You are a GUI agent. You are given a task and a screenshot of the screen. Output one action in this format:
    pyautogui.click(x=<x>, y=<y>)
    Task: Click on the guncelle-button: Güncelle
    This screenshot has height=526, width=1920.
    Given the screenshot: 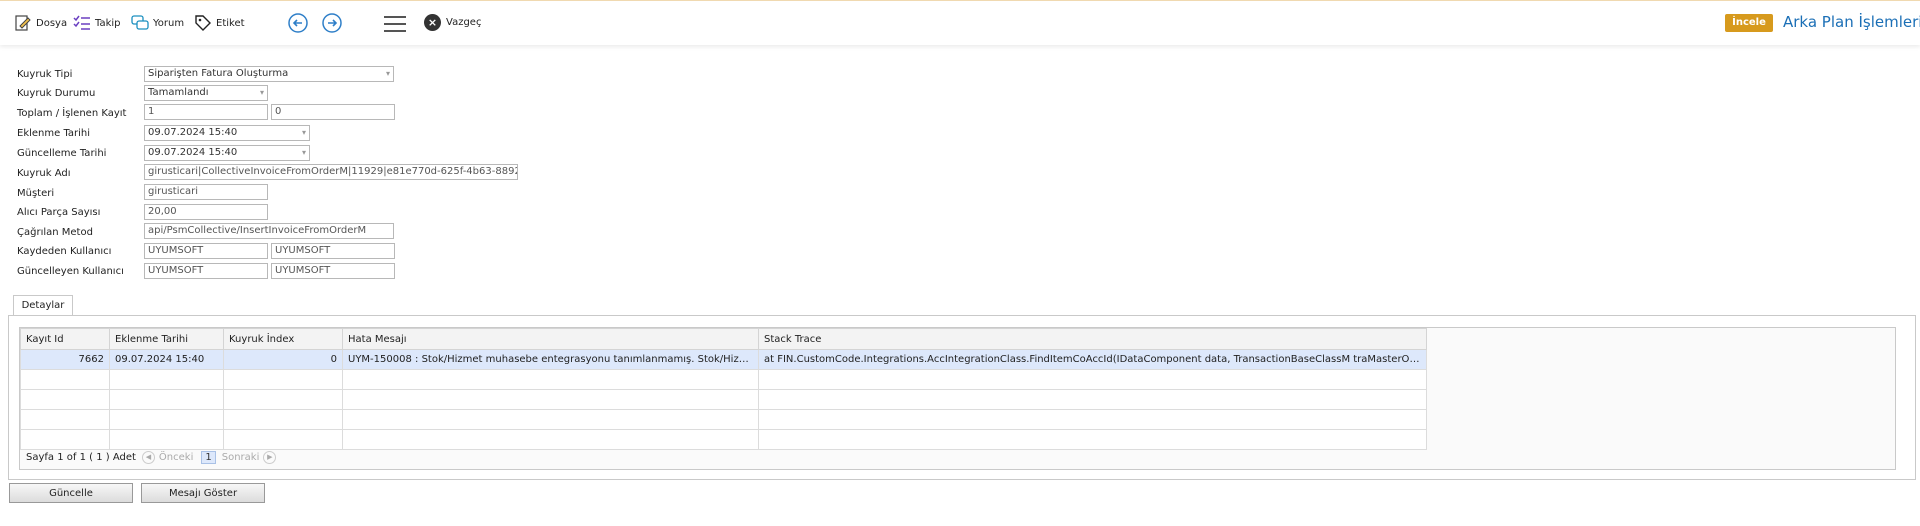 What is the action you would take?
    pyautogui.click(x=71, y=493)
    